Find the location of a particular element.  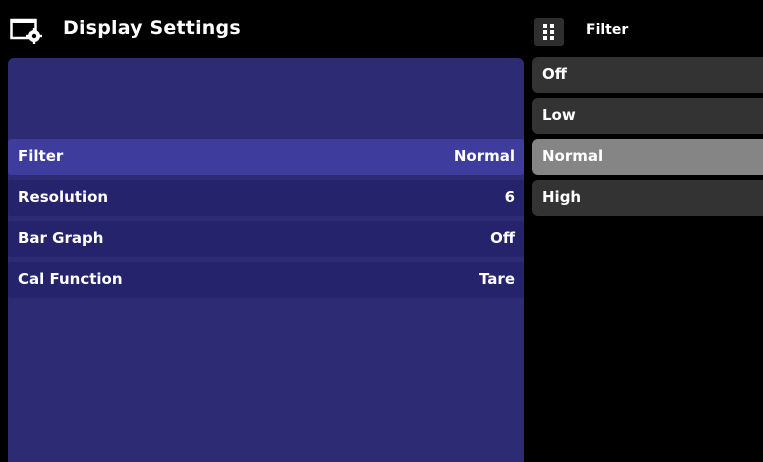

row-value: Off is located at coordinates (502, 238).